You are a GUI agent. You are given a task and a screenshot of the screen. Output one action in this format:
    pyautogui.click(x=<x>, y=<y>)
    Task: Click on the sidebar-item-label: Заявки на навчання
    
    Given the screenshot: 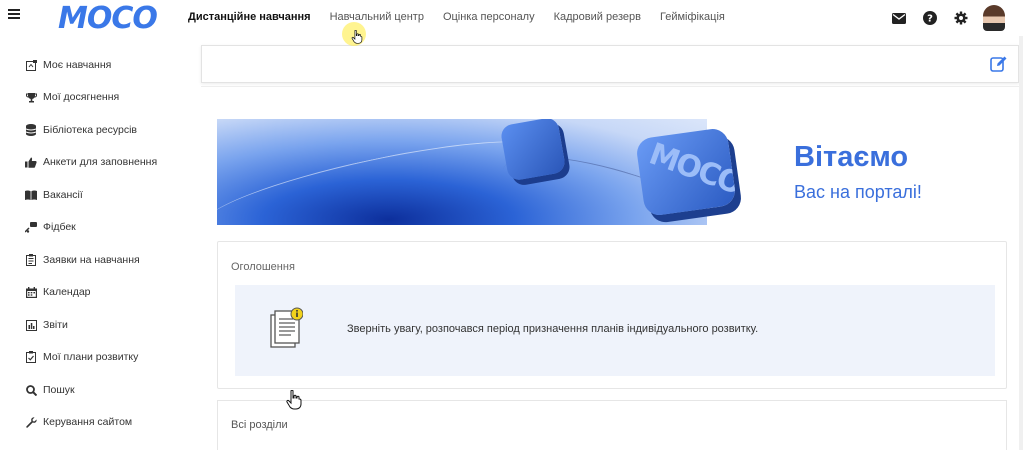 What is the action you would take?
    pyautogui.click(x=91, y=260)
    